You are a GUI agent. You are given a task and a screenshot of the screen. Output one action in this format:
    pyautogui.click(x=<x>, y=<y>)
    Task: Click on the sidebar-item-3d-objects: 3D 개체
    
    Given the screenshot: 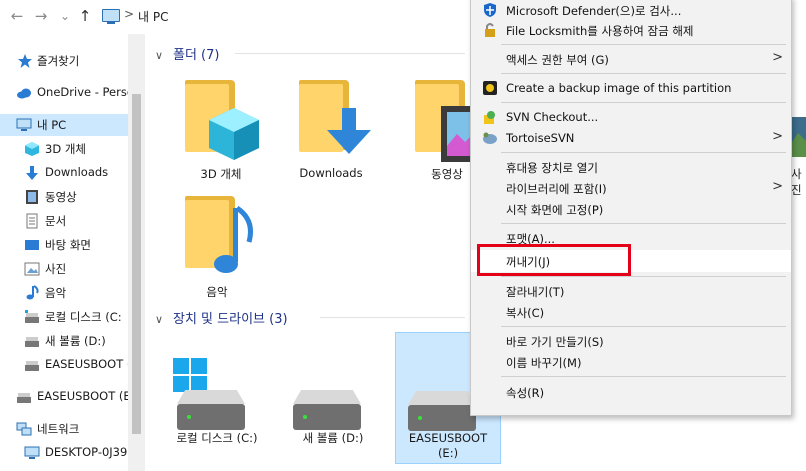 What is the action you would take?
    pyautogui.click(x=64, y=149)
    